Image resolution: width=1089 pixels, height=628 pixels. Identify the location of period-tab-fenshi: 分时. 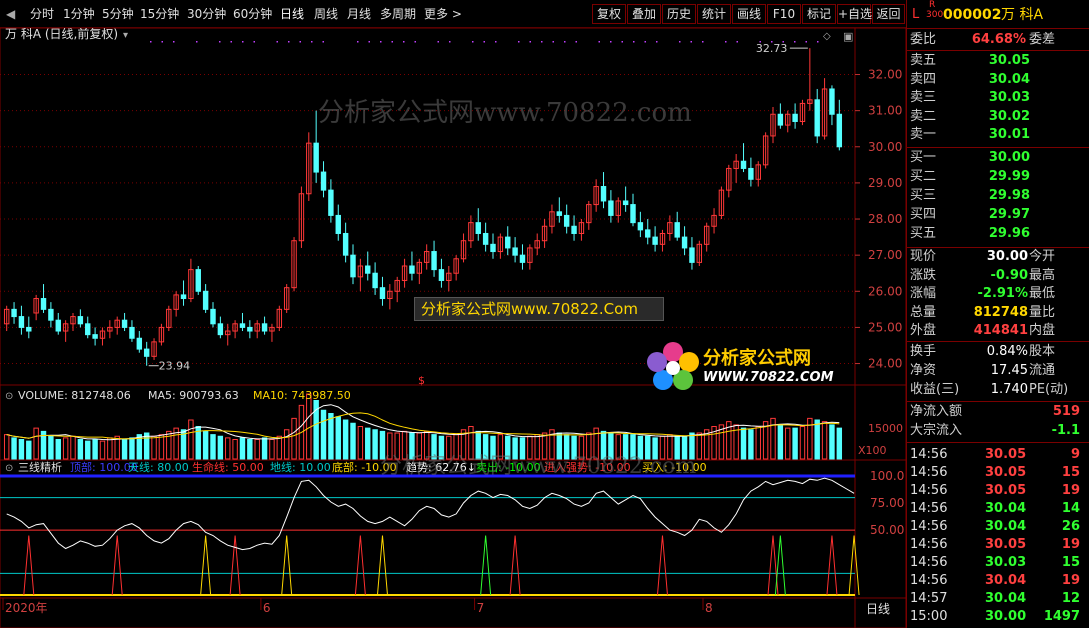
(42, 14).